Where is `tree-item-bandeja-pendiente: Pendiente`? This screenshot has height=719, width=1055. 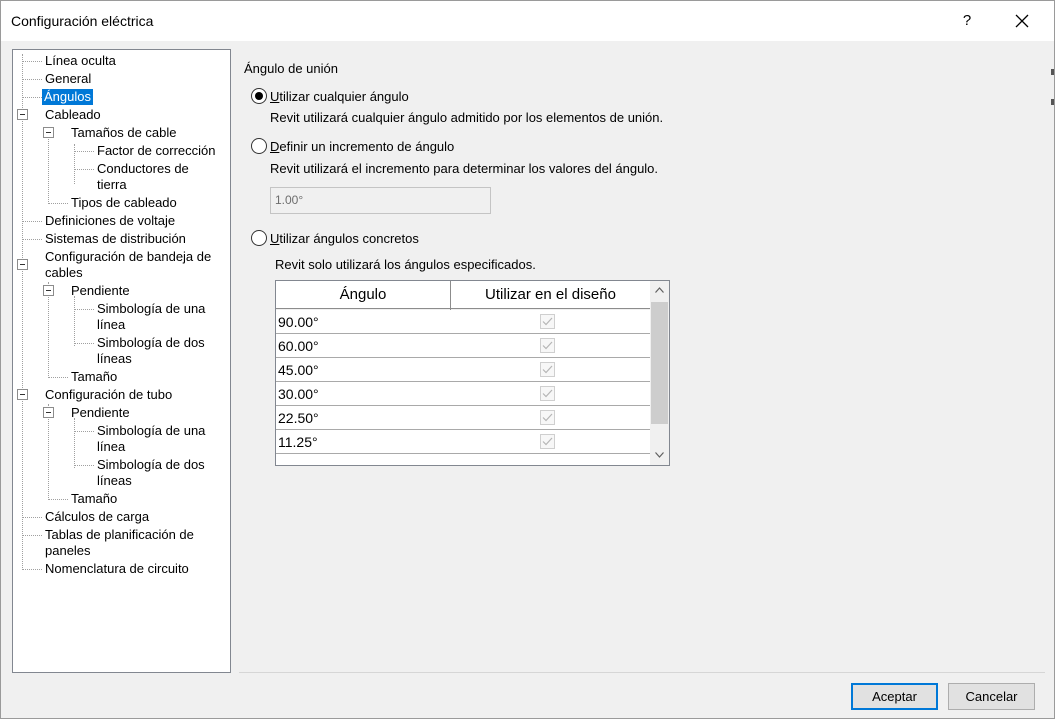 tree-item-bandeja-pendiente: Pendiente is located at coordinates (100, 291).